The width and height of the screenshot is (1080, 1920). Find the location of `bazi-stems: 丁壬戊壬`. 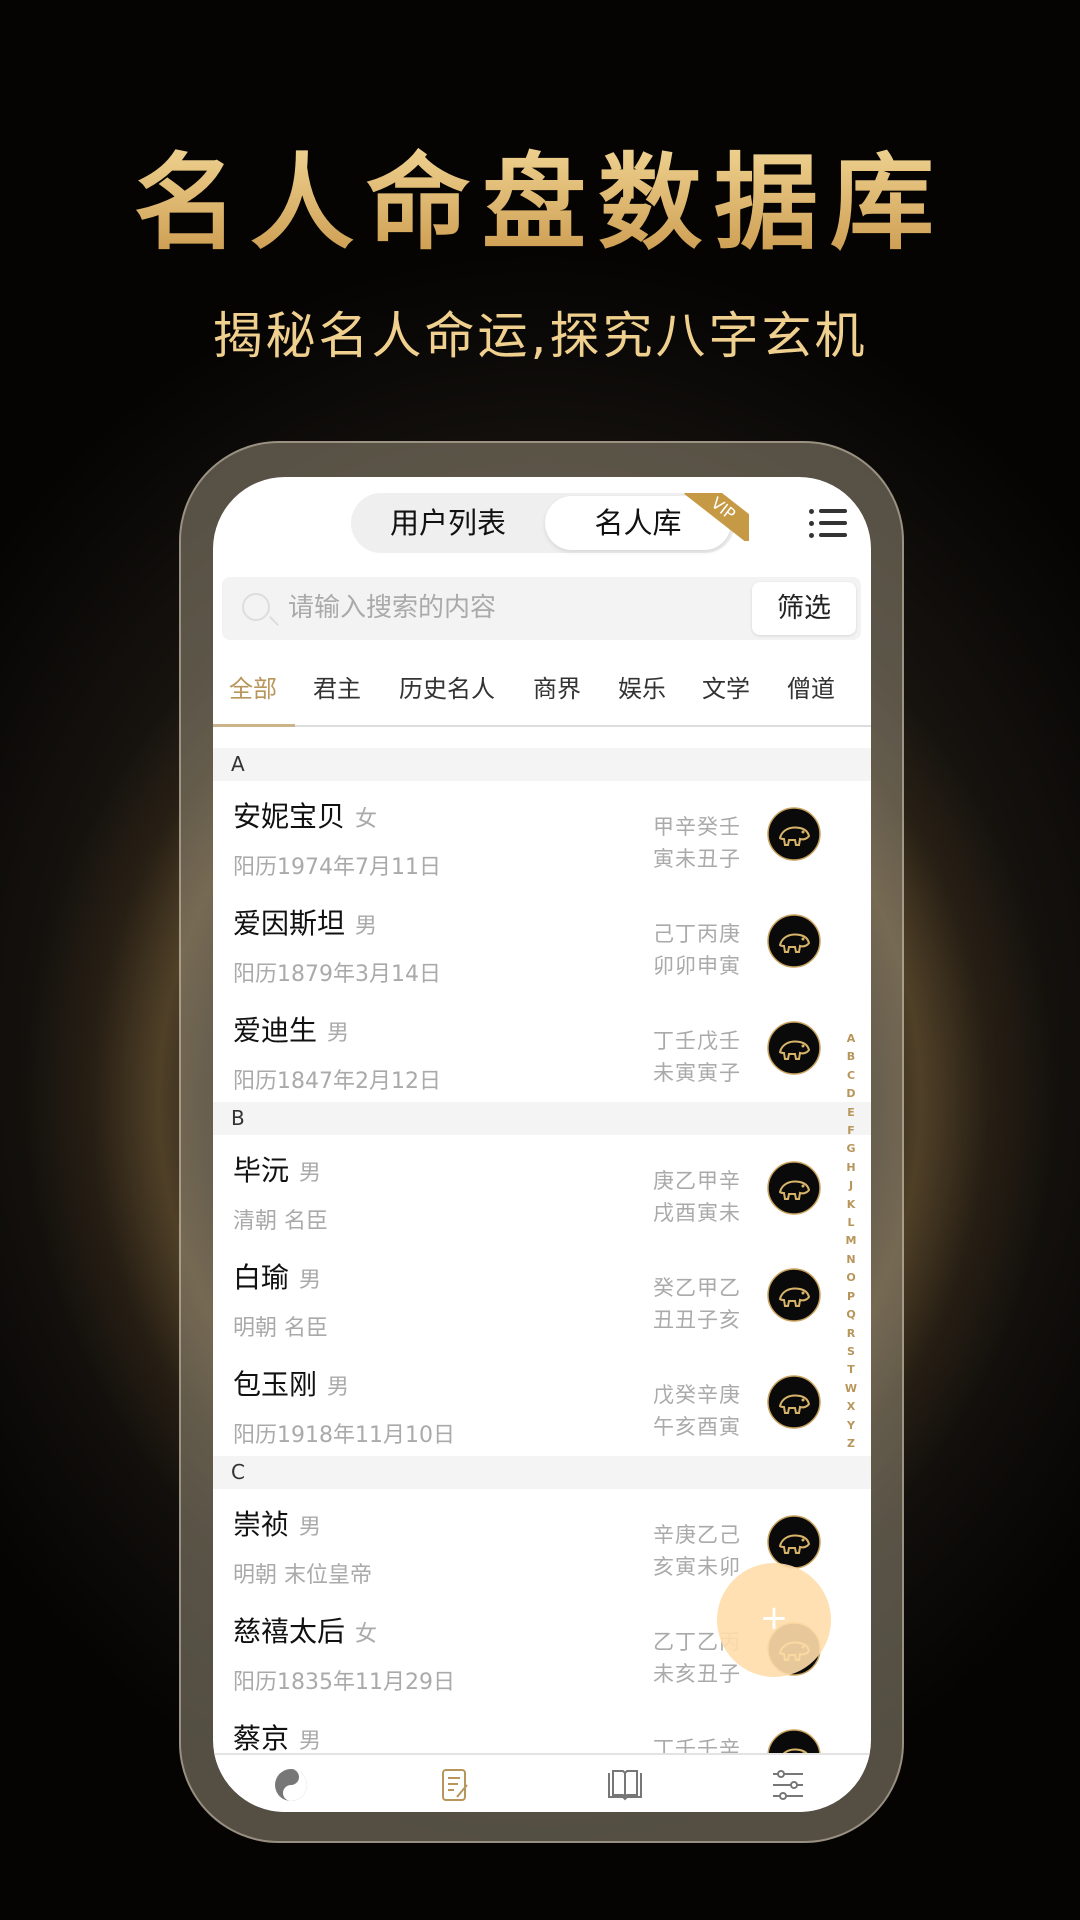

bazi-stems: 丁壬戊壬 is located at coordinates (697, 1041).